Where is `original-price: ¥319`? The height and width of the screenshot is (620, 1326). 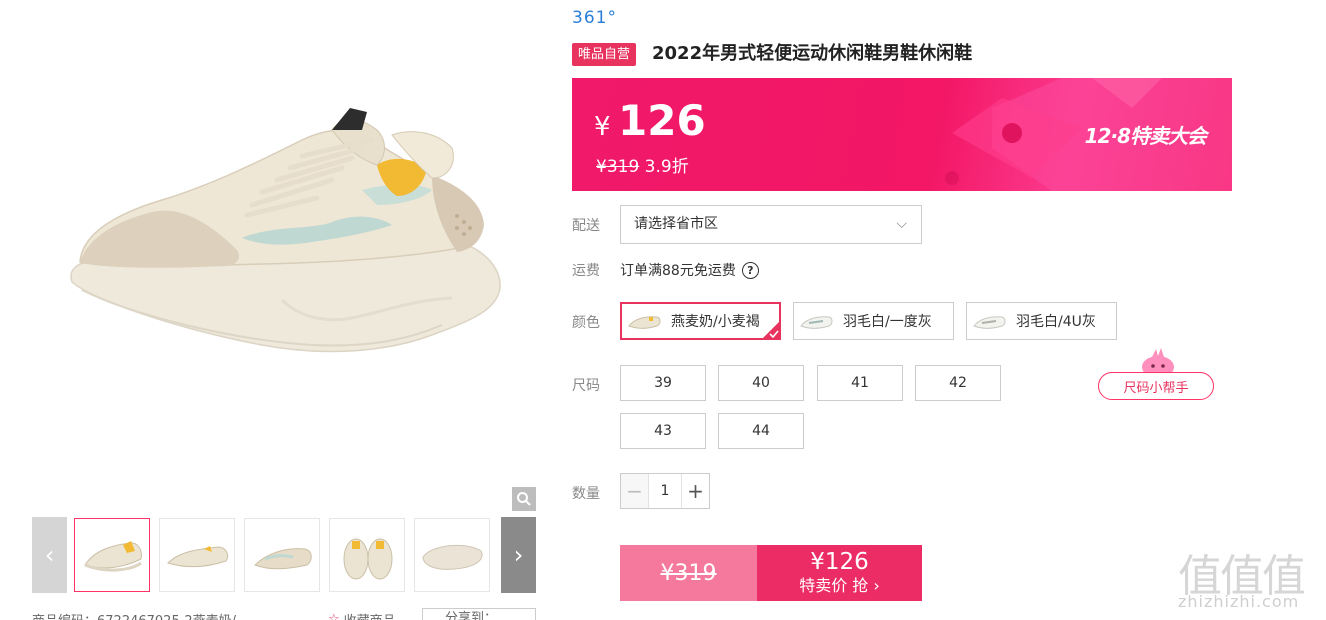 original-price: ¥319 is located at coordinates (618, 167).